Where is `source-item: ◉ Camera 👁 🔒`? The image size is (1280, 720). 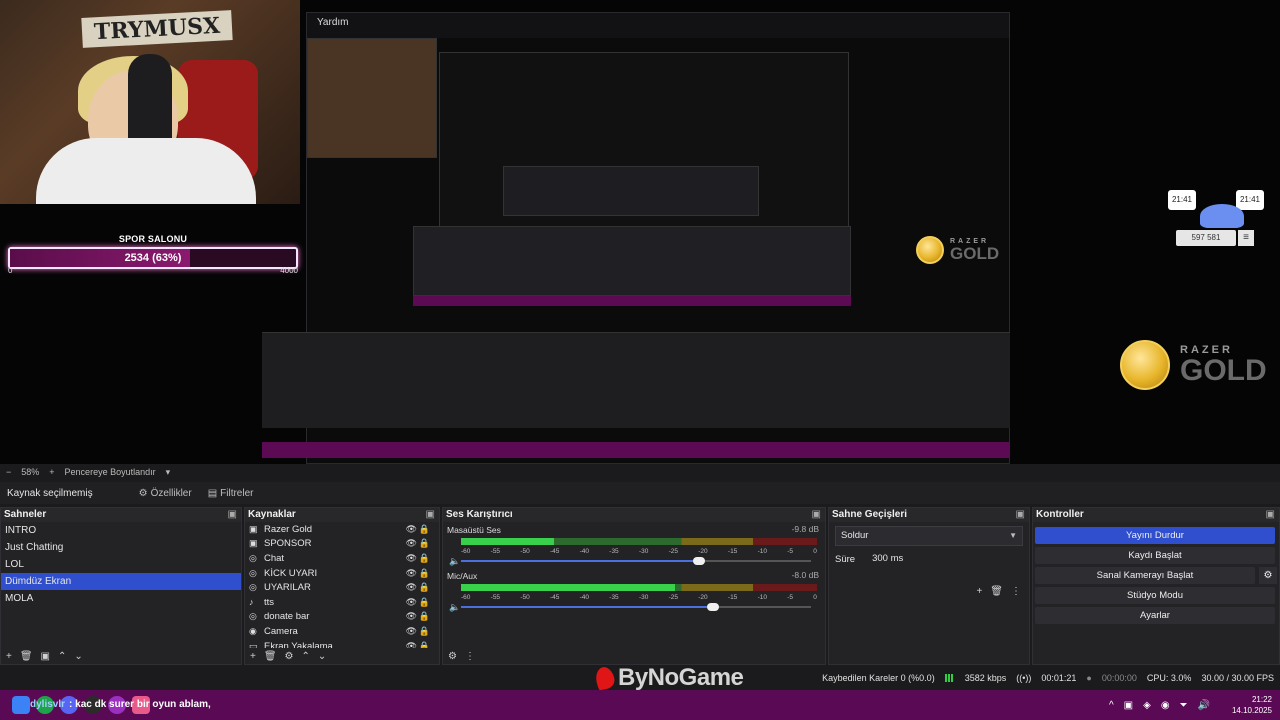 source-item: ◉ Camera 👁 🔒 is located at coordinates (342, 631).